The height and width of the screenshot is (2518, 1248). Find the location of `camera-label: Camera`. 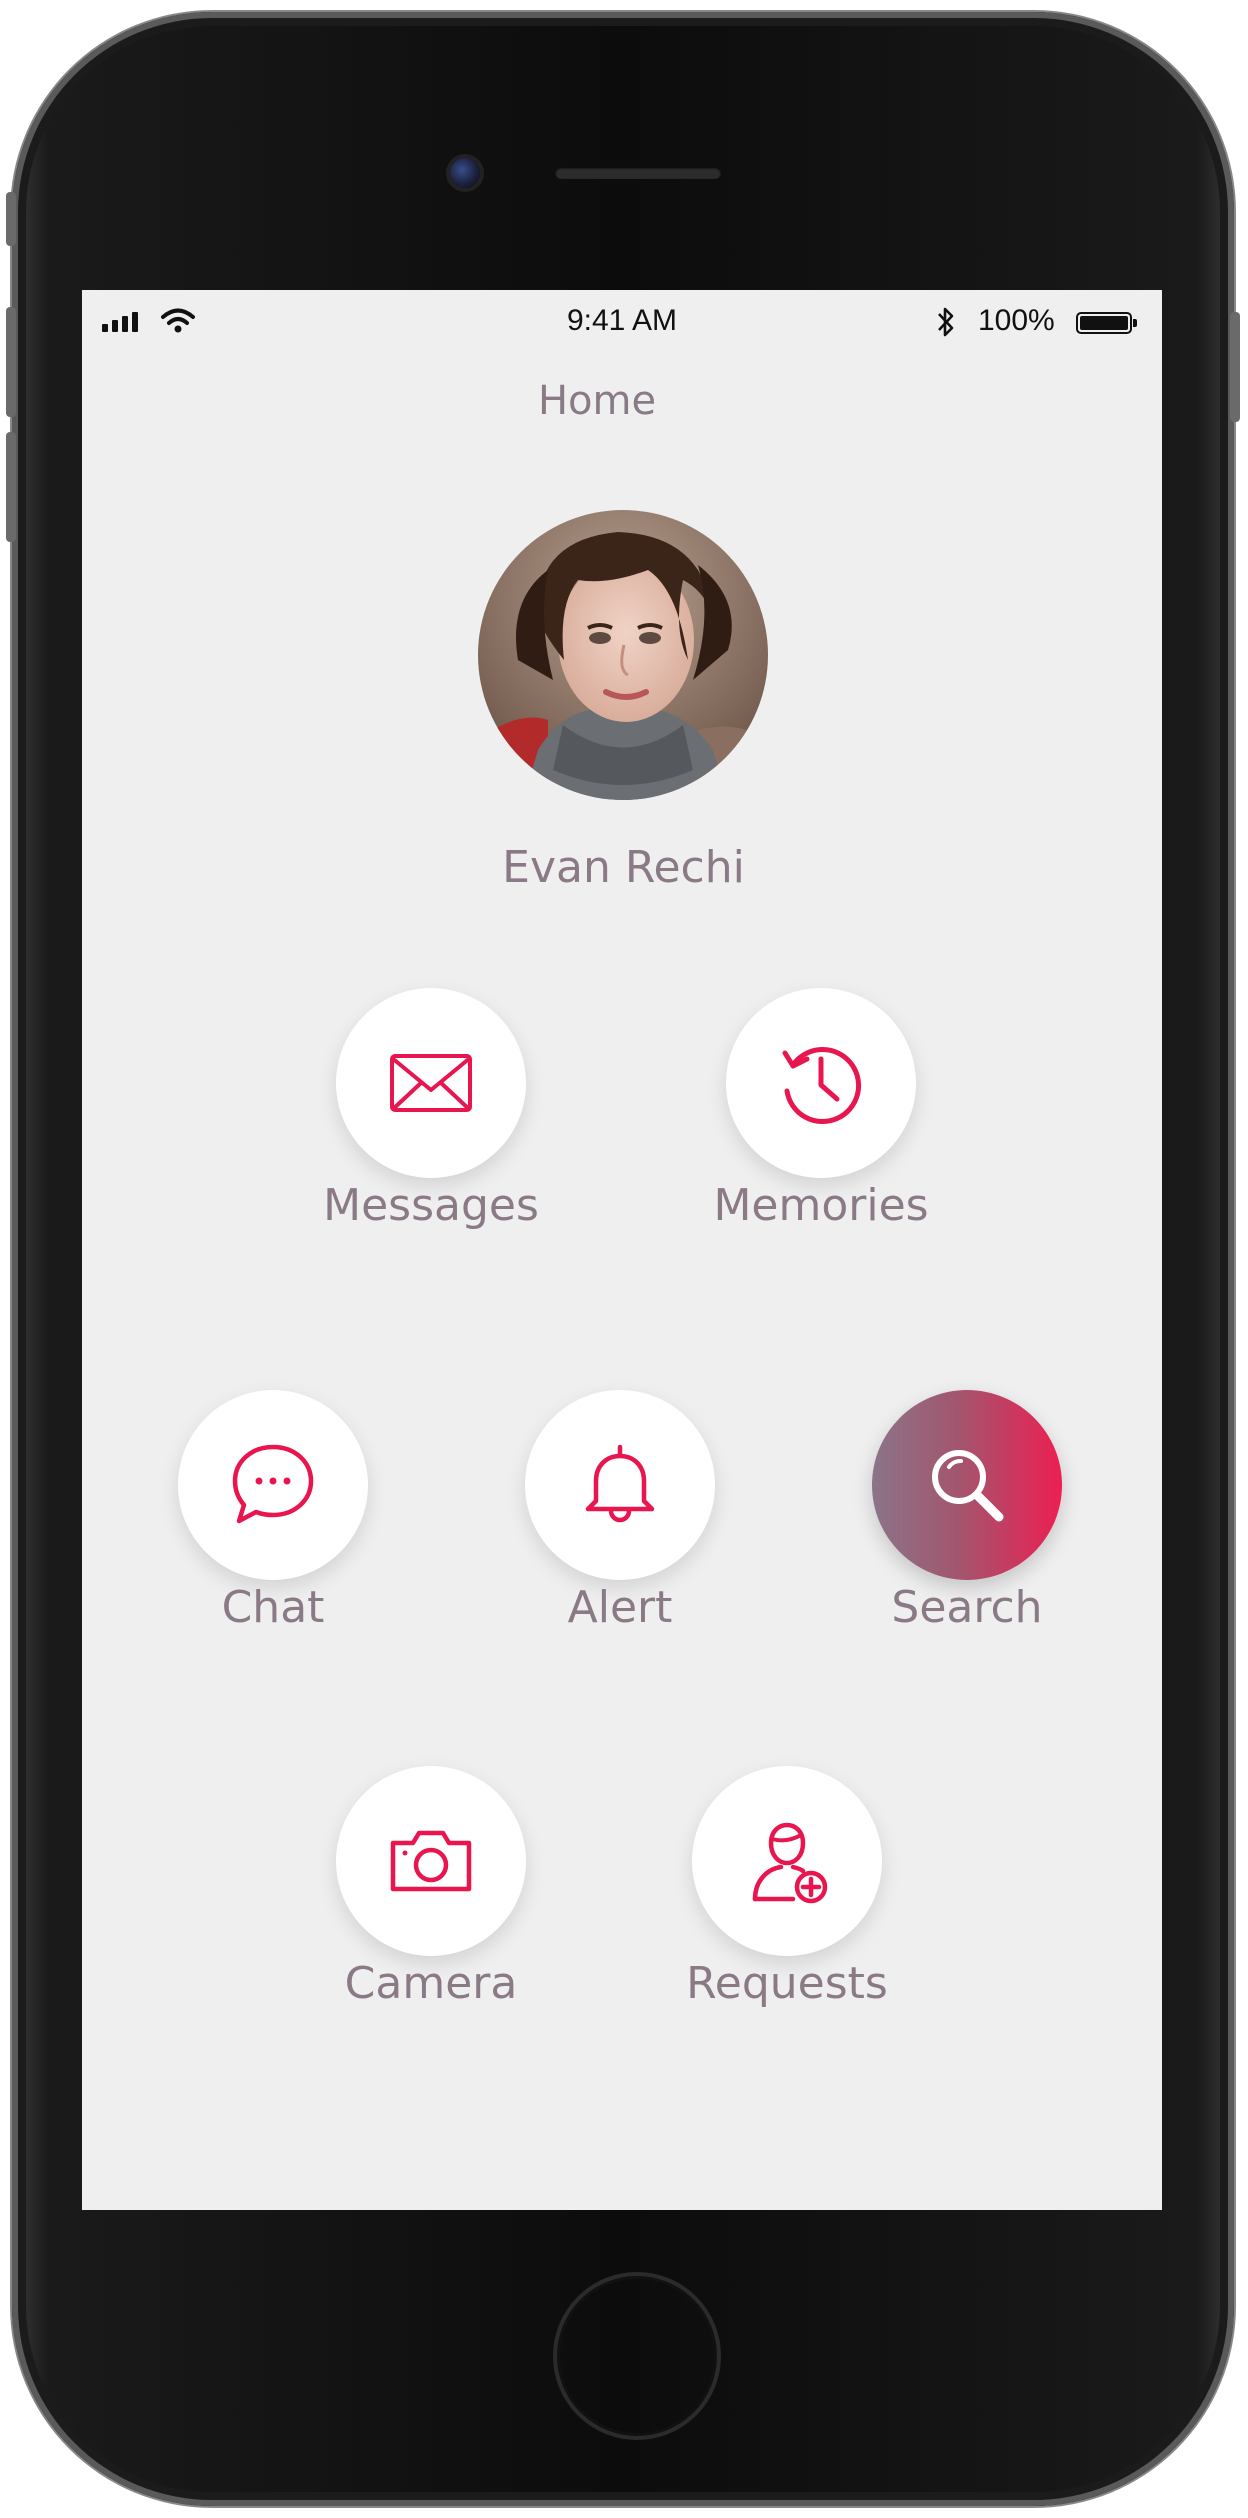

camera-label: Camera is located at coordinates (431, 1983).